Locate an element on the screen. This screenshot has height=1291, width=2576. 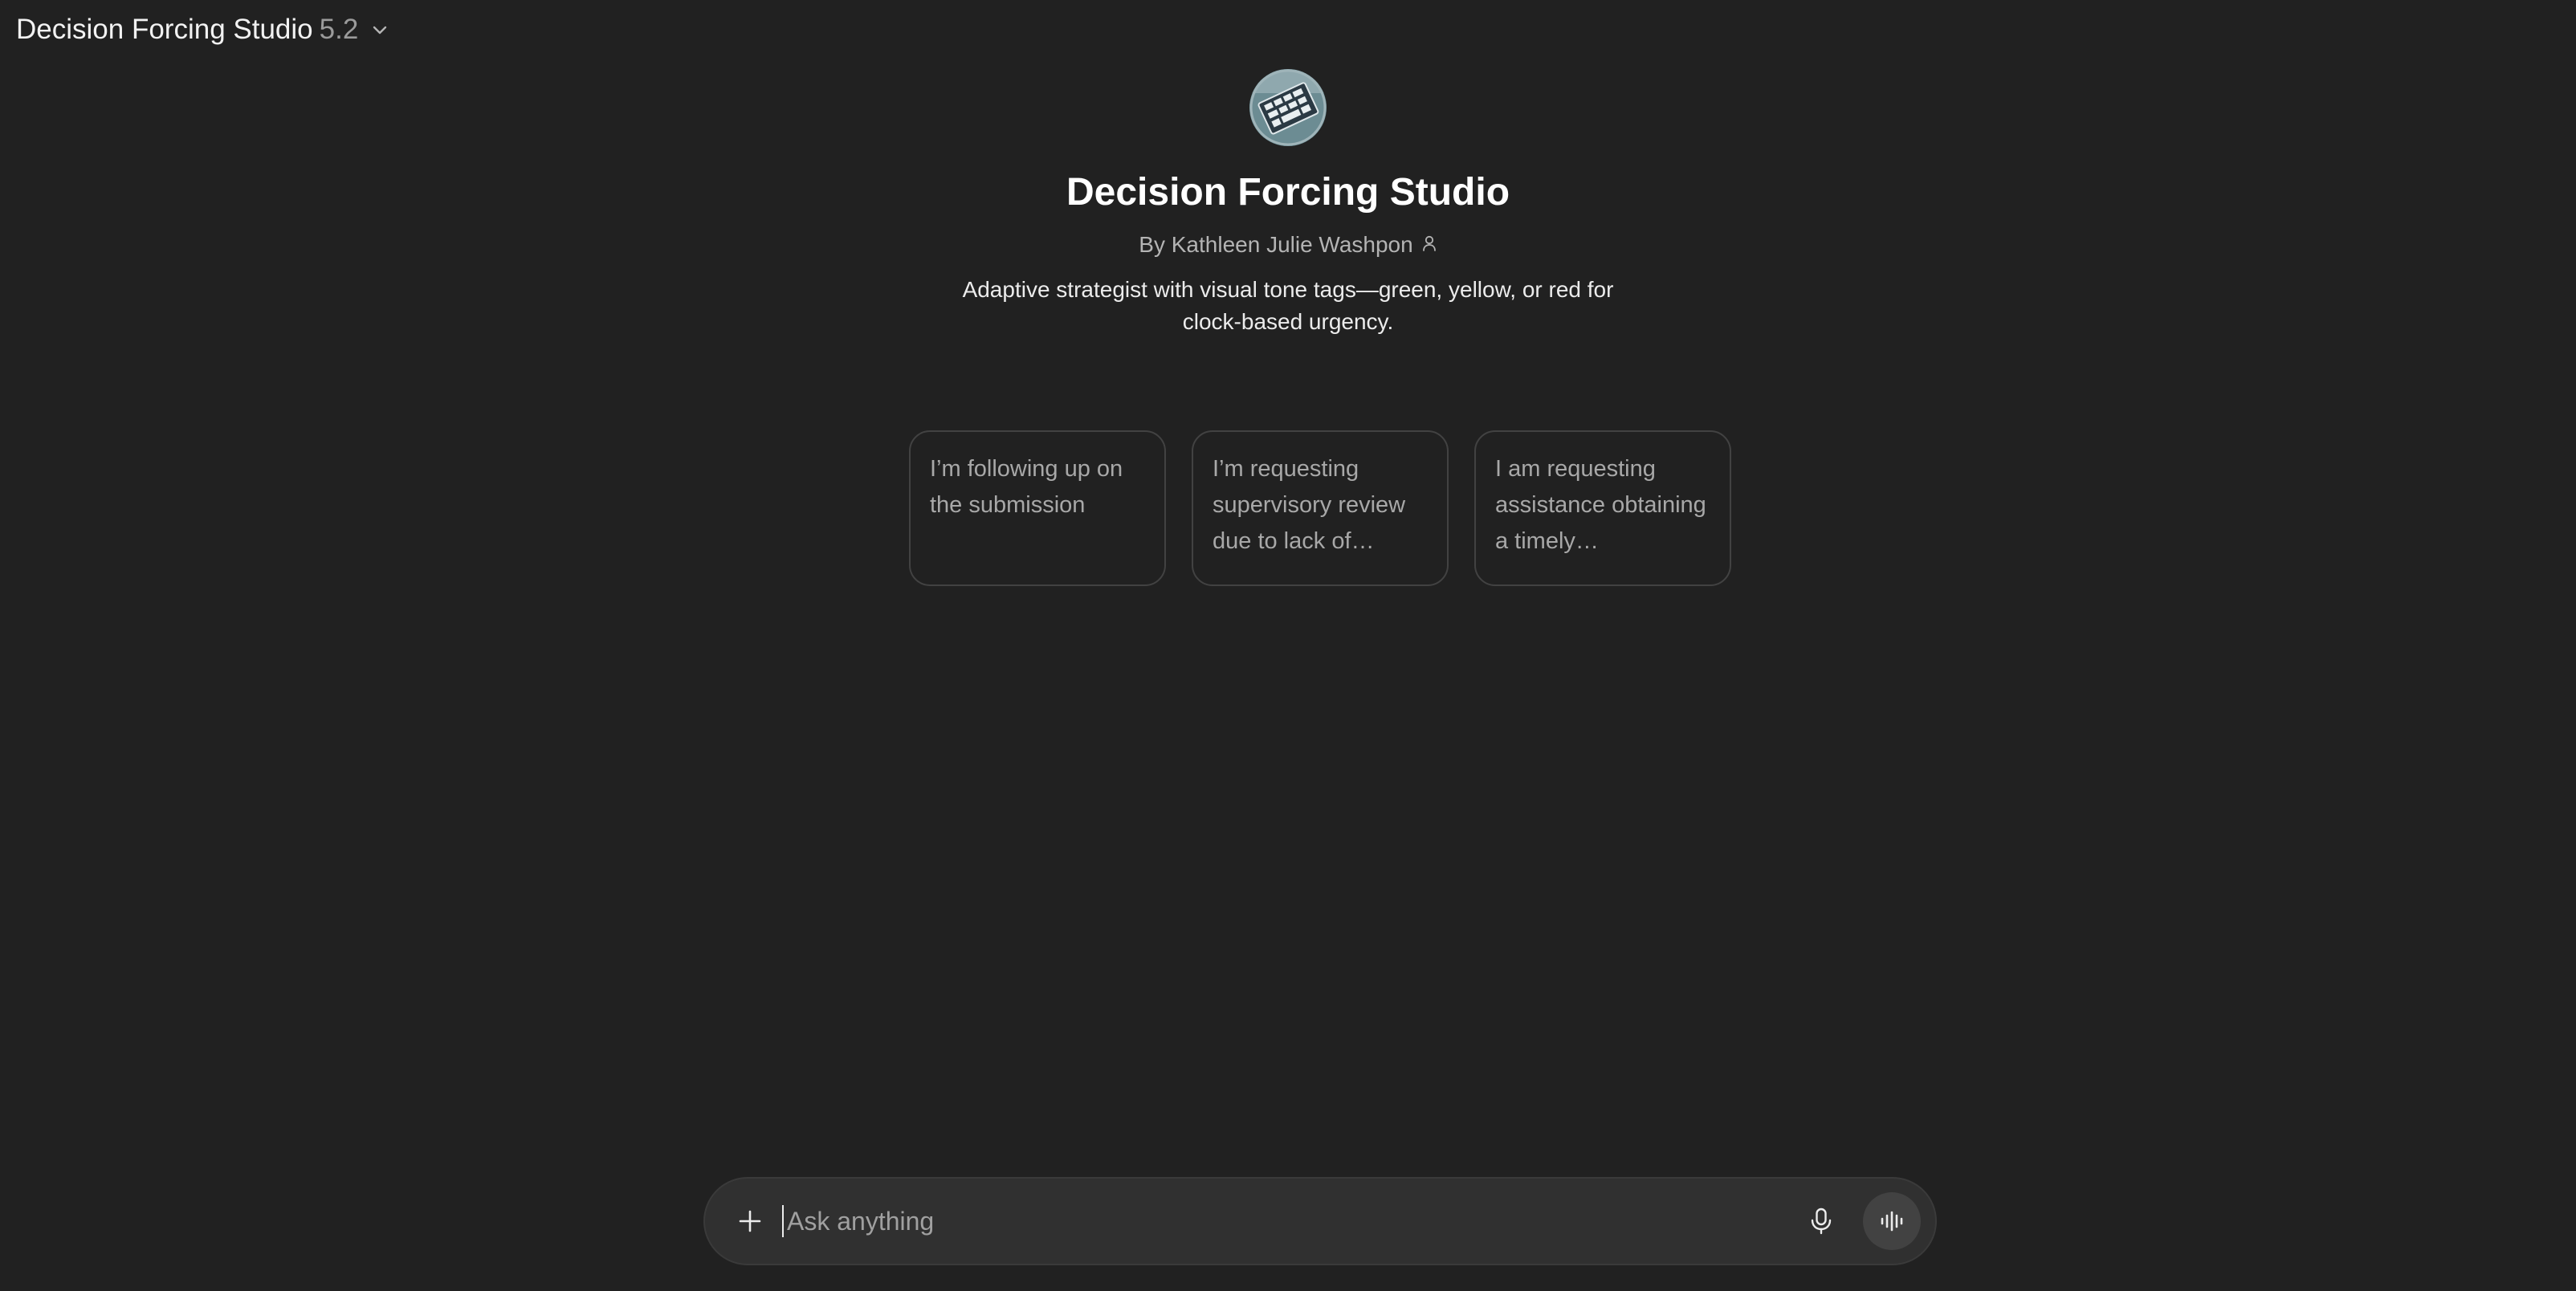
model-name: Decision Forcing Studio is located at coordinates (164, 30).